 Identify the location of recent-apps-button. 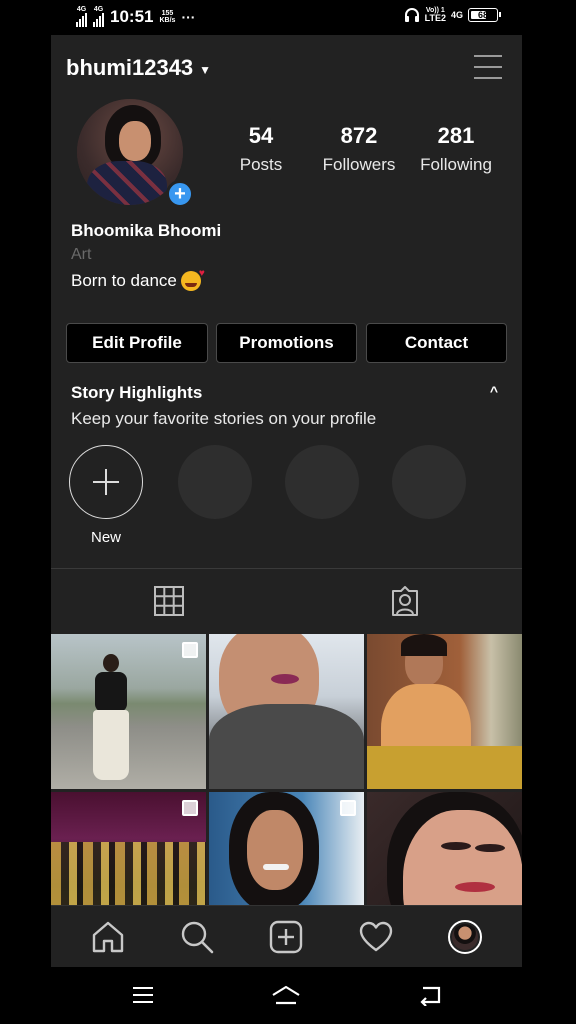
(143, 995).